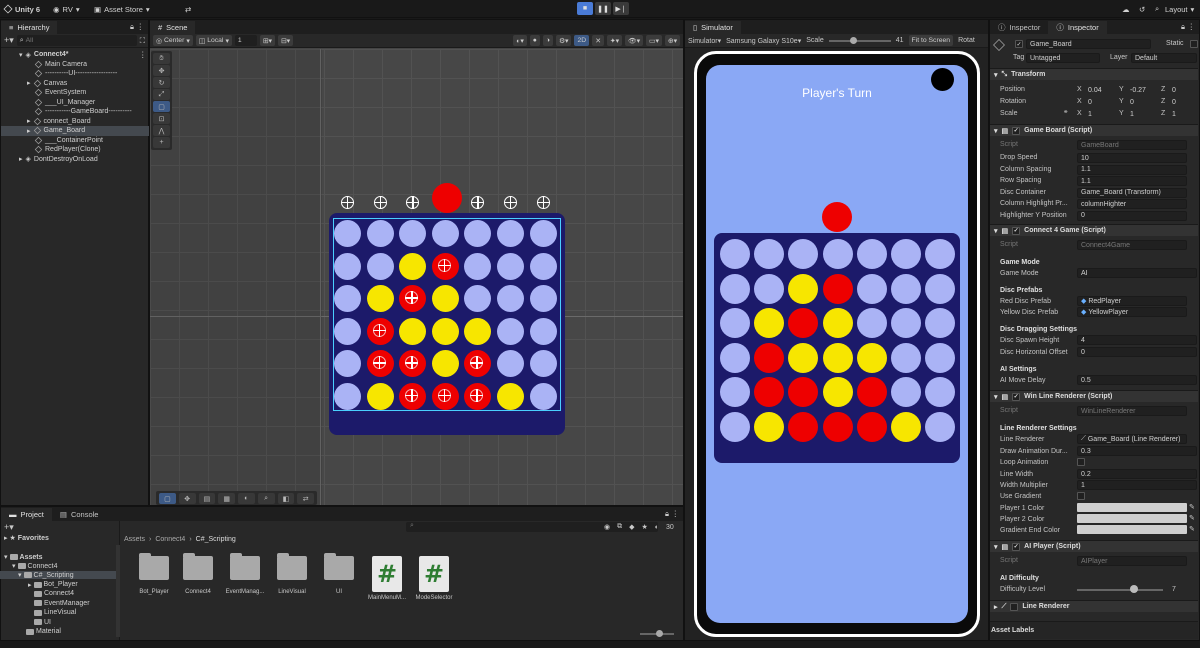  Describe the element at coordinates (654, 40) in the screenshot. I see `camera-button: ▭▾` at that location.